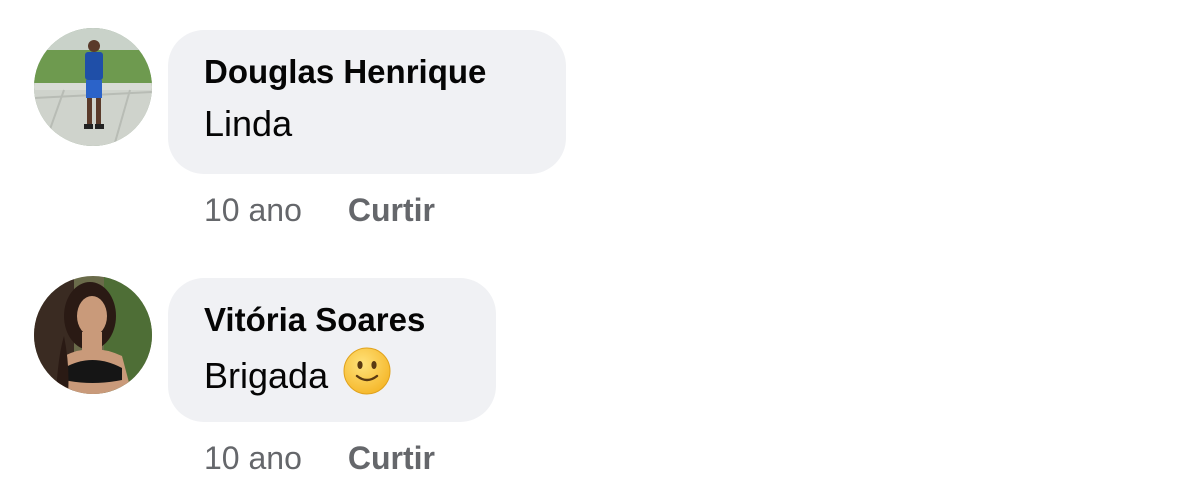 The image size is (1200, 503). I want to click on comment-author: Douglas Henrique, so click(367, 72).